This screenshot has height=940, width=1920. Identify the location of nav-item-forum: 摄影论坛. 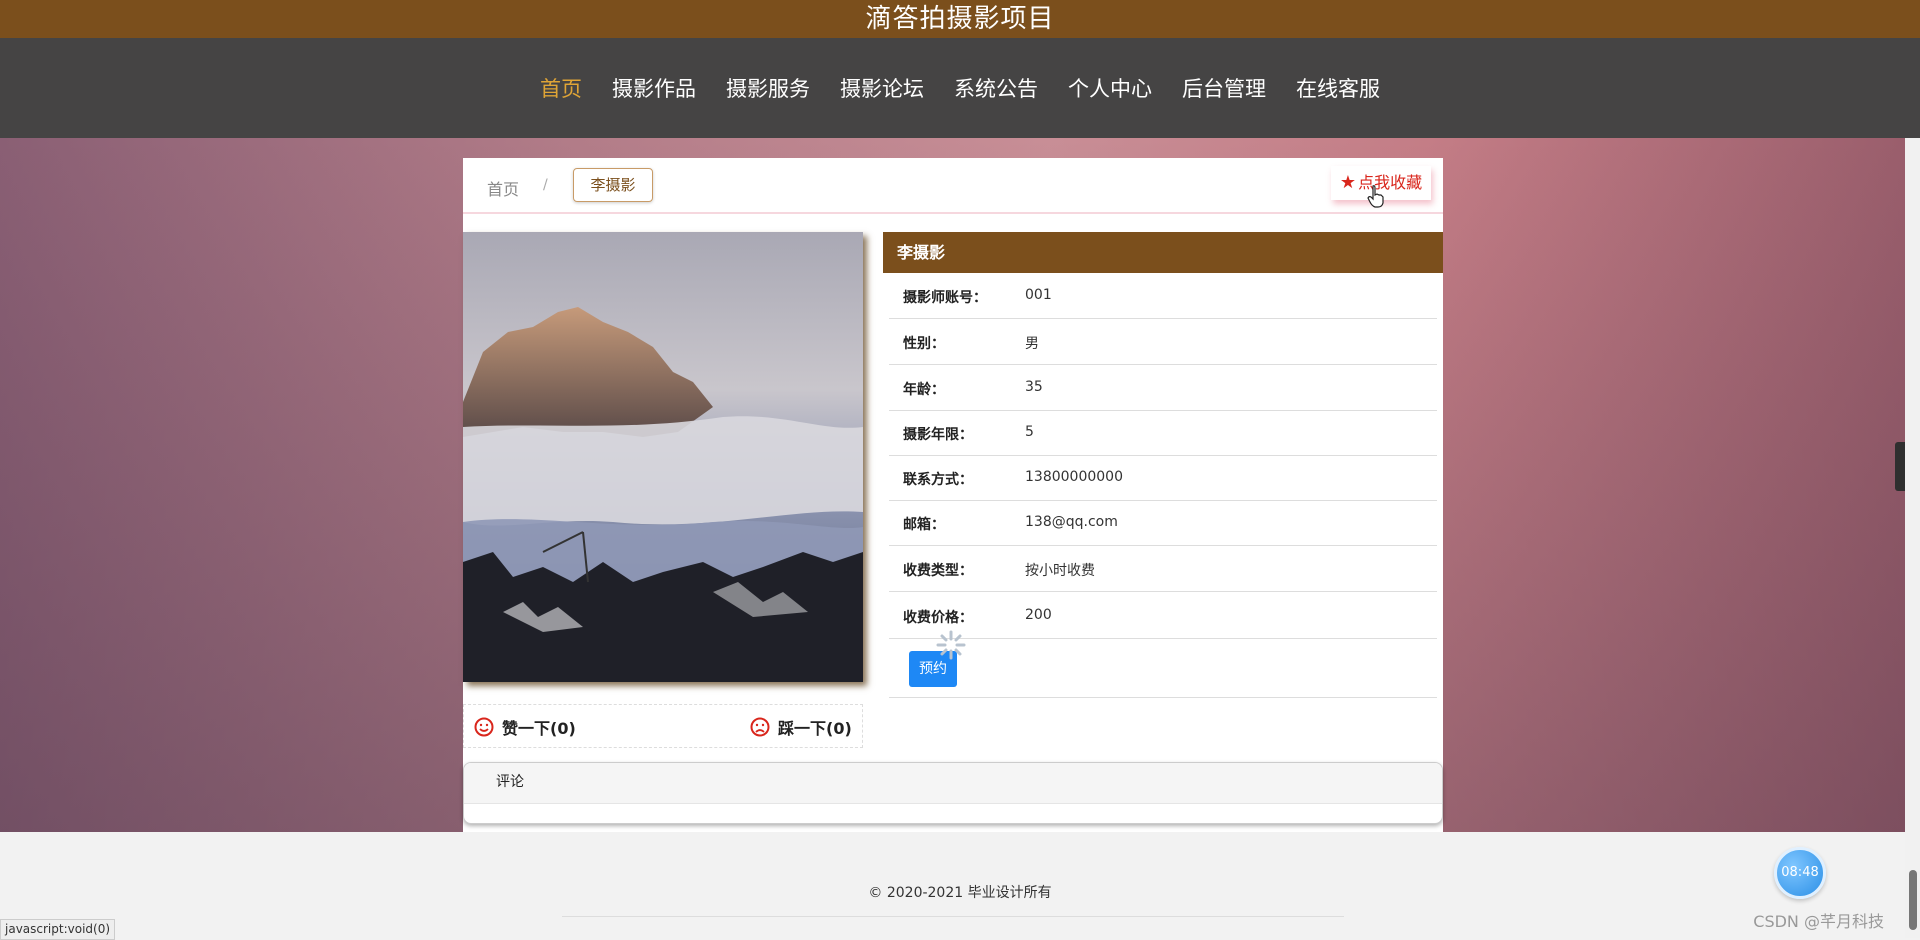
(882, 88).